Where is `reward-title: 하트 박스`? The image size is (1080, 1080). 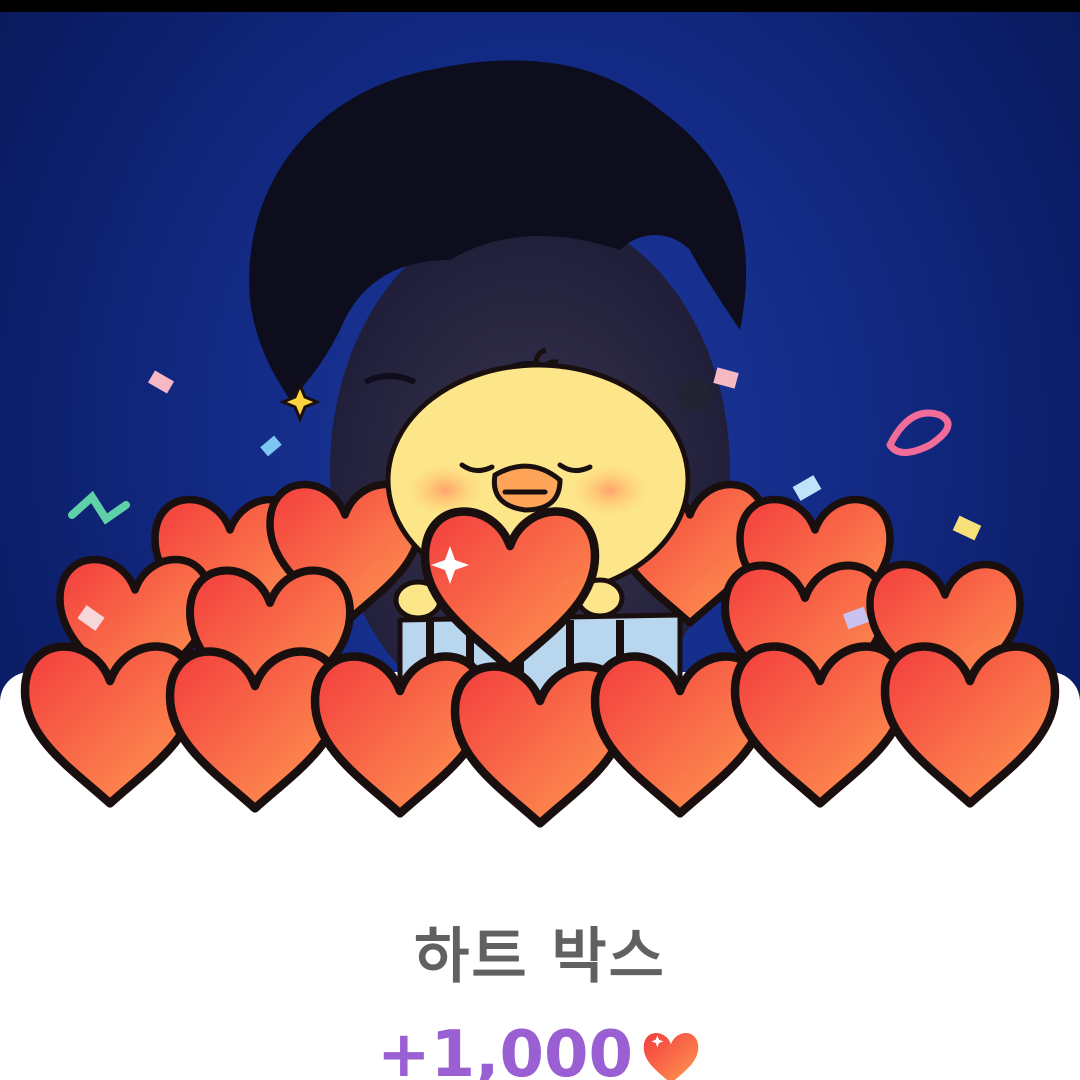 reward-title: 하트 박스 is located at coordinates (540, 957).